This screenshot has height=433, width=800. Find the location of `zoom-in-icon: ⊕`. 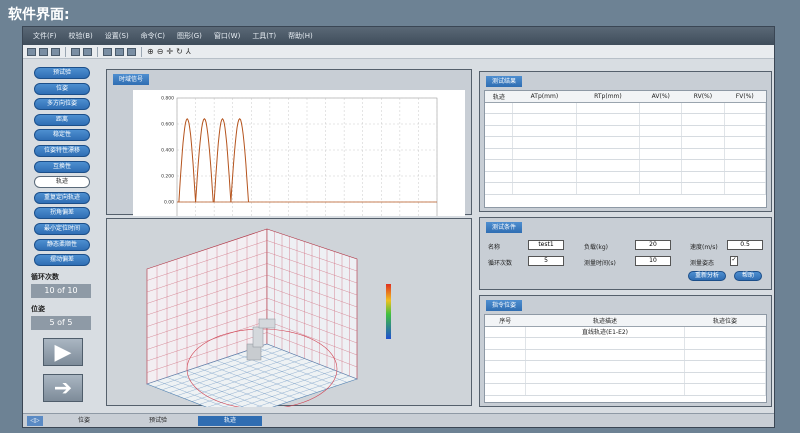

zoom-in-icon: ⊕ is located at coordinates (150, 51).